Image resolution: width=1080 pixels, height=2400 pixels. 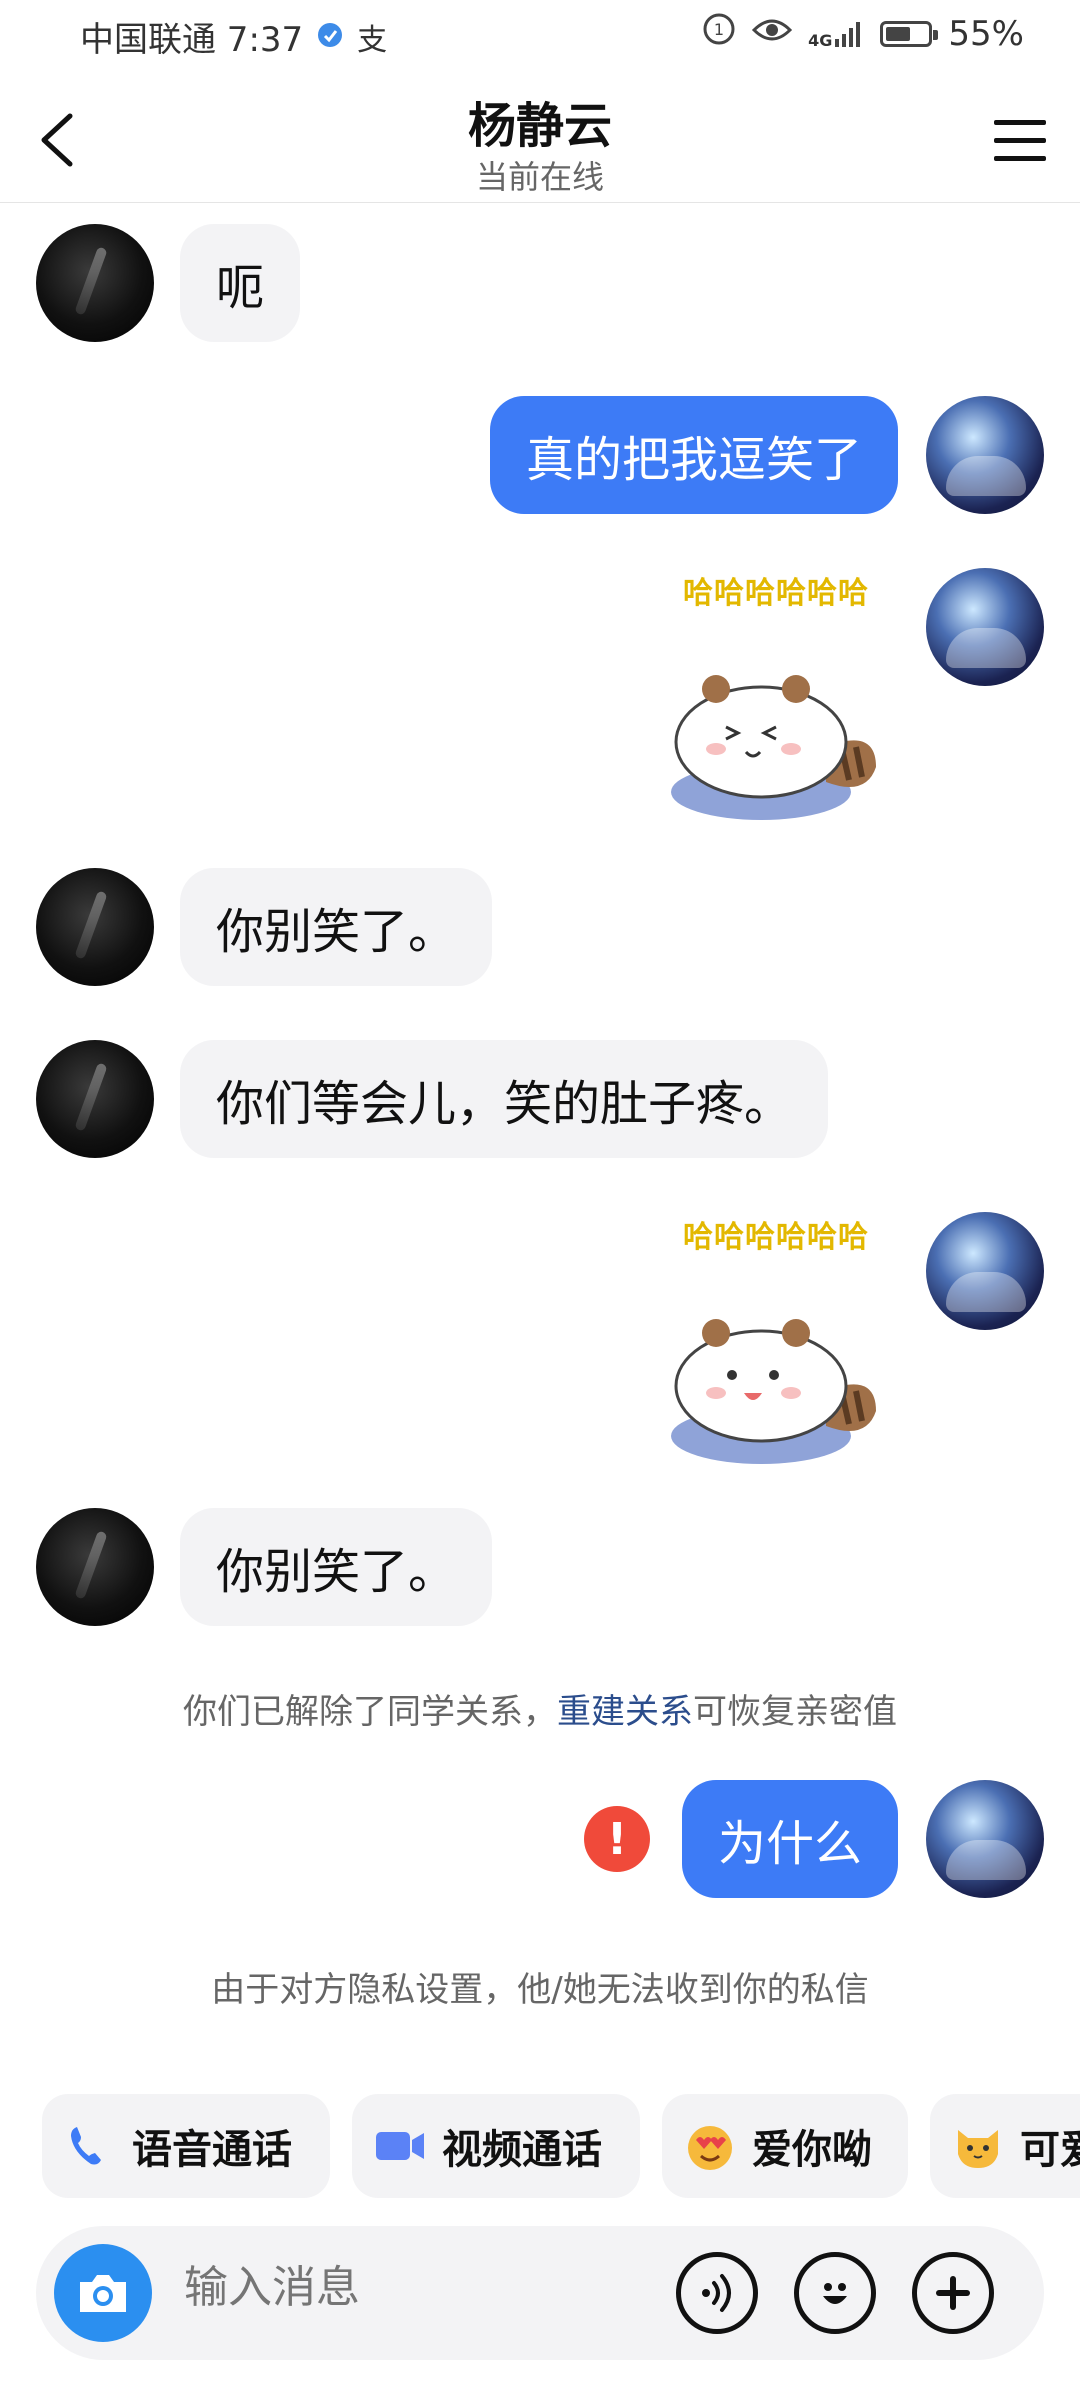 What do you see at coordinates (370, 1712) in the screenshot?
I see `notice-text: 你们已解除了同学关系，` at bounding box center [370, 1712].